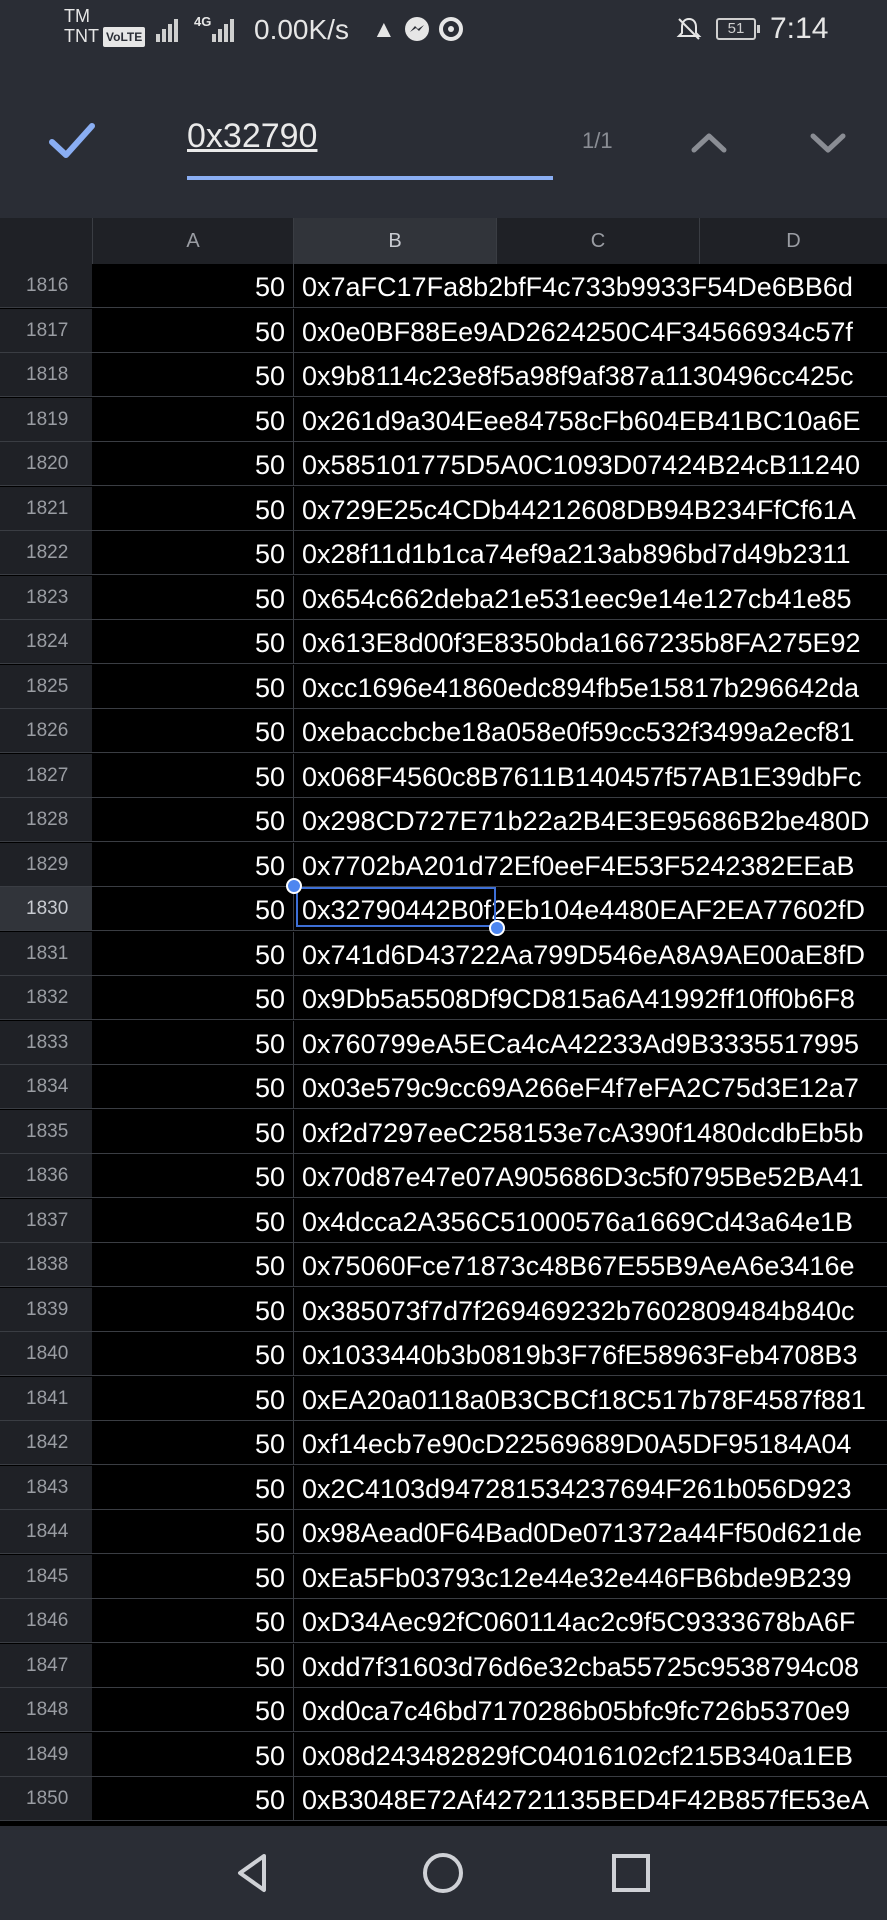  Describe the element at coordinates (590, 285) in the screenshot. I see `cell-b: 0x7aFC17Fa8b2bfF4c733b9933F54De6BB6d` at that location.